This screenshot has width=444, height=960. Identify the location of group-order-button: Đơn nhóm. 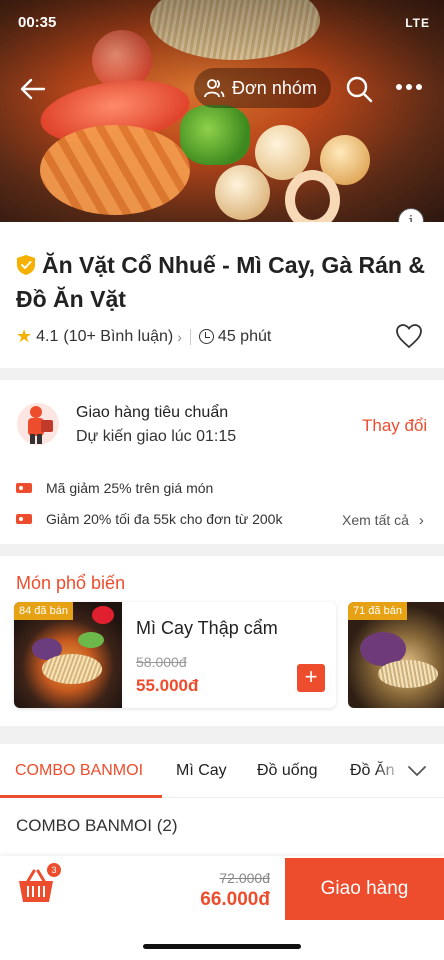
(262, 88).